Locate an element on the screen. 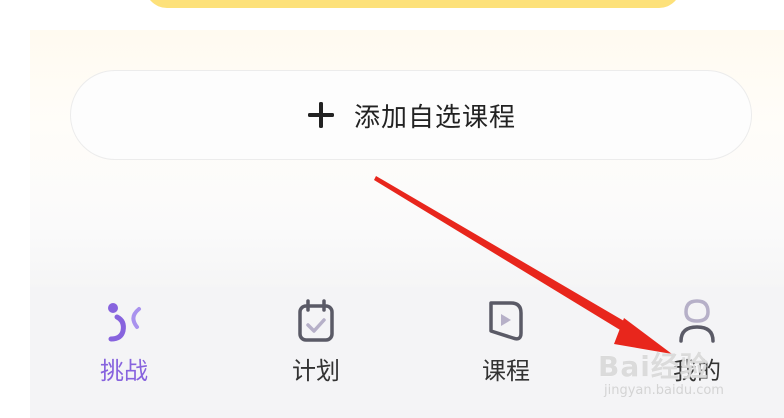 The image size is (784, 418). add-custom-course-label: 添加自选课程 is located at coordinates (434, 117).